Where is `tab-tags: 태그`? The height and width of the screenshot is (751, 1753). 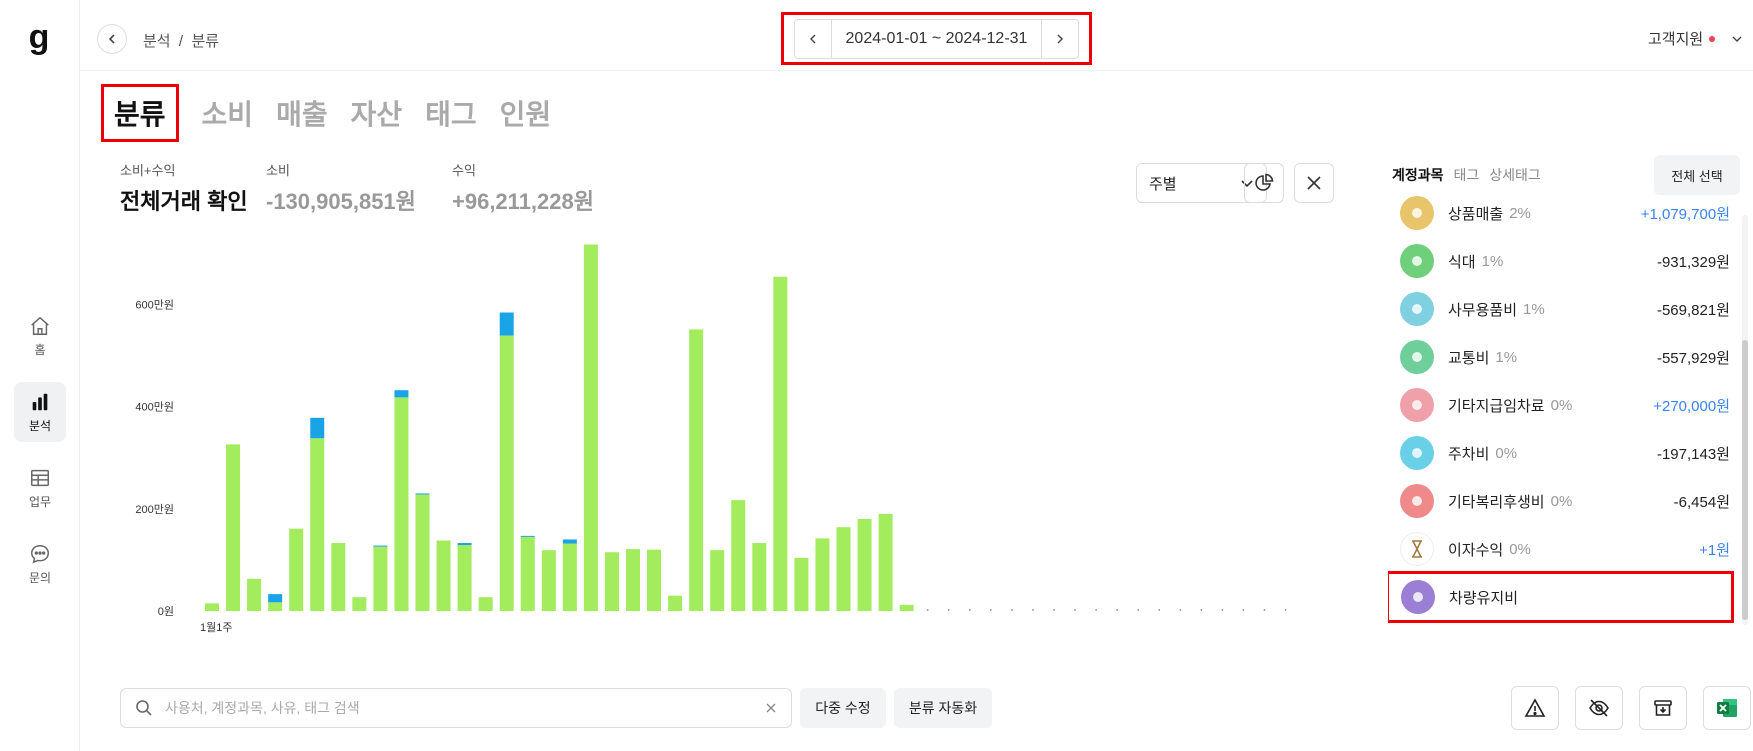
tab-tags: 태그 is located at coordinates (451, 113).